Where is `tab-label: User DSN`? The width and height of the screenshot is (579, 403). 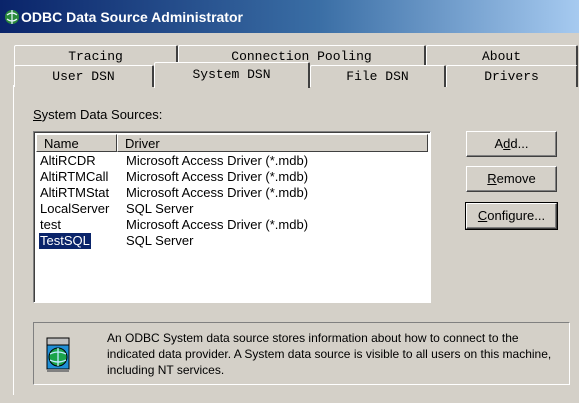
tab-label: User DSN is located at coordinates (83, 76).